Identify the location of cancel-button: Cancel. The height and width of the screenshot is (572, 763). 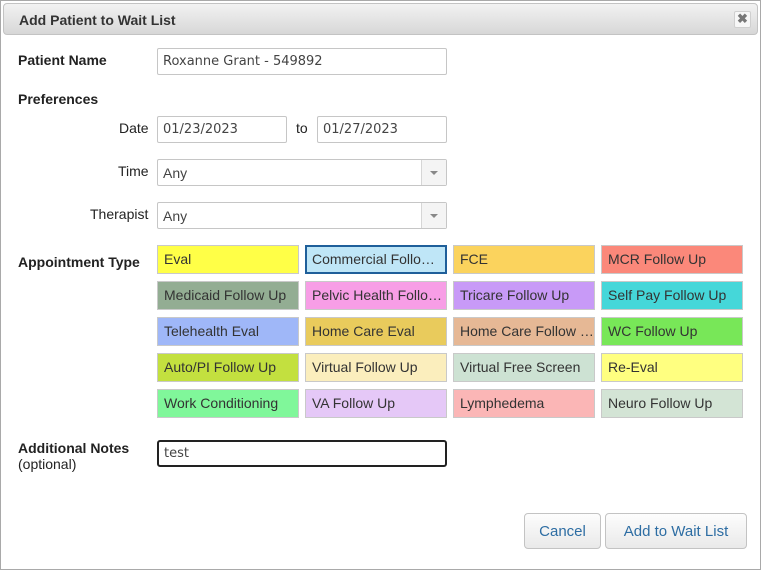
(562, 531).